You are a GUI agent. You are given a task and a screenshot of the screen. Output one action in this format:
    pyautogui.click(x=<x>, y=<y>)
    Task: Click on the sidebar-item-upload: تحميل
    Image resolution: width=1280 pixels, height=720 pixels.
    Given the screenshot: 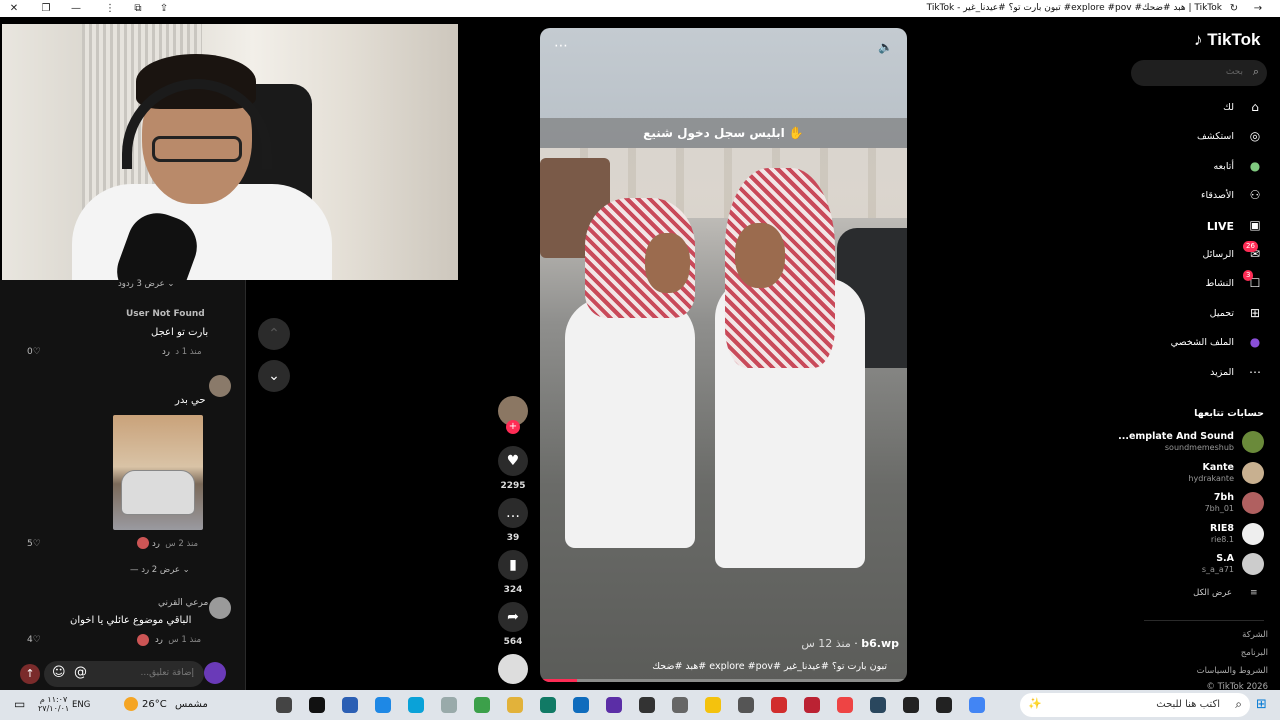 What is the action you would take?
    pyautogui.click(x=1222, y=313)
    